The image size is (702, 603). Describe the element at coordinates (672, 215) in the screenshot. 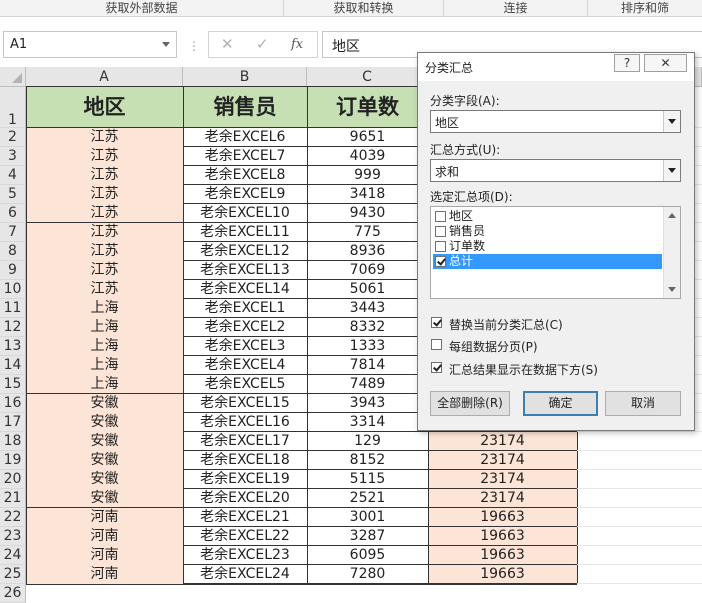

I see `scroll-up-icon` at that location.